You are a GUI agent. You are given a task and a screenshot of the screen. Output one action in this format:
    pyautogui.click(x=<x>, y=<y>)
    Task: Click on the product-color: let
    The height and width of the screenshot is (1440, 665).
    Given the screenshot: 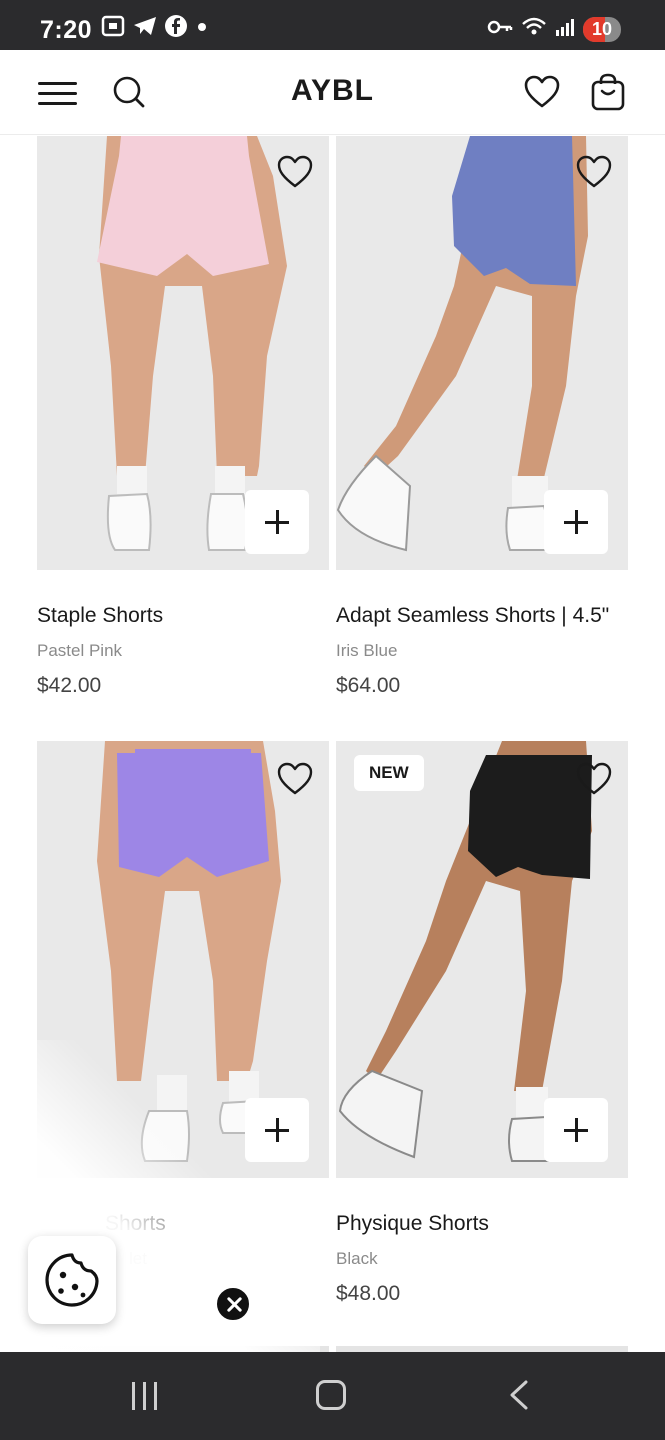 What is the action you would take?
    pyautogui.click(x=138, y=1258)
    